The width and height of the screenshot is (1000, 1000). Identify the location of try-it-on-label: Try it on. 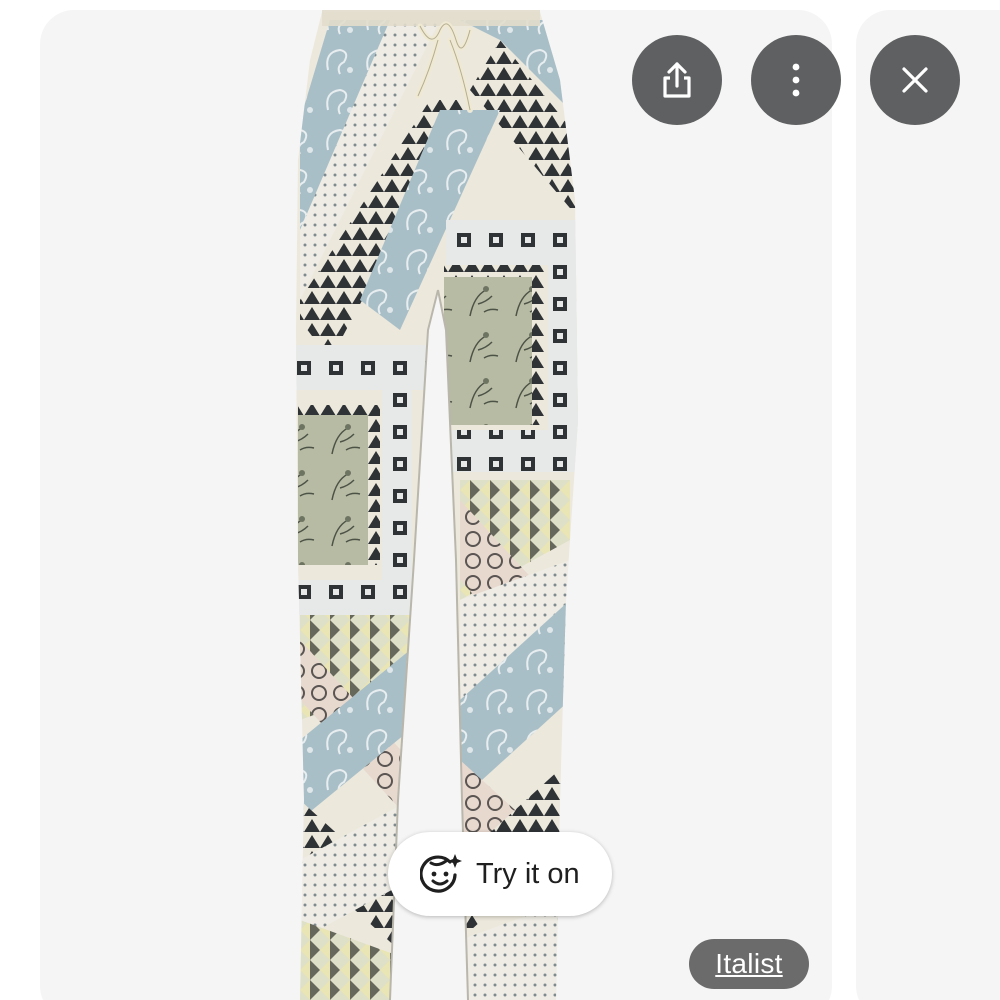
(528, 873).